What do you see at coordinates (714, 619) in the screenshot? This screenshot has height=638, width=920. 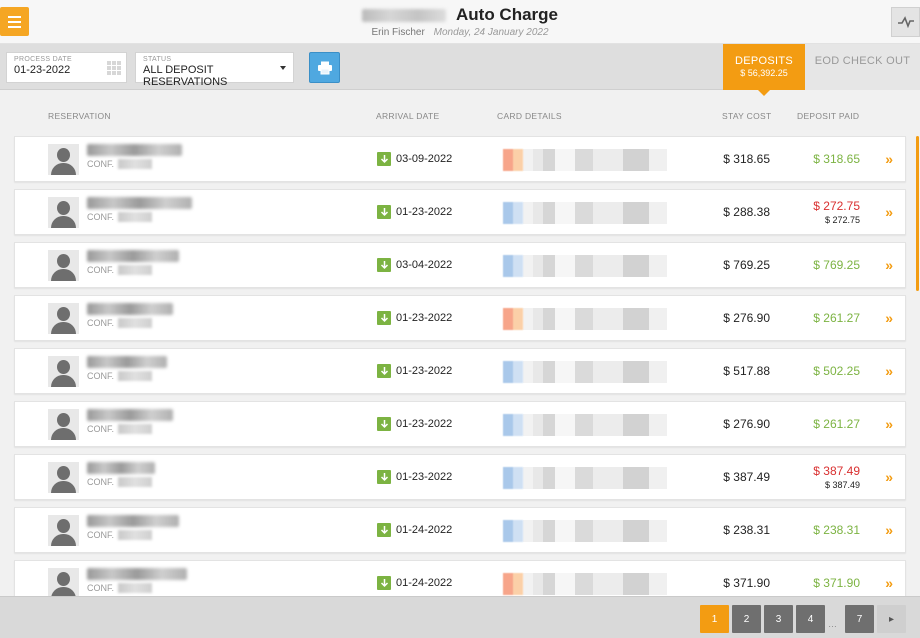 I see `page-1-button: 1` at bounding box center [714, 619].